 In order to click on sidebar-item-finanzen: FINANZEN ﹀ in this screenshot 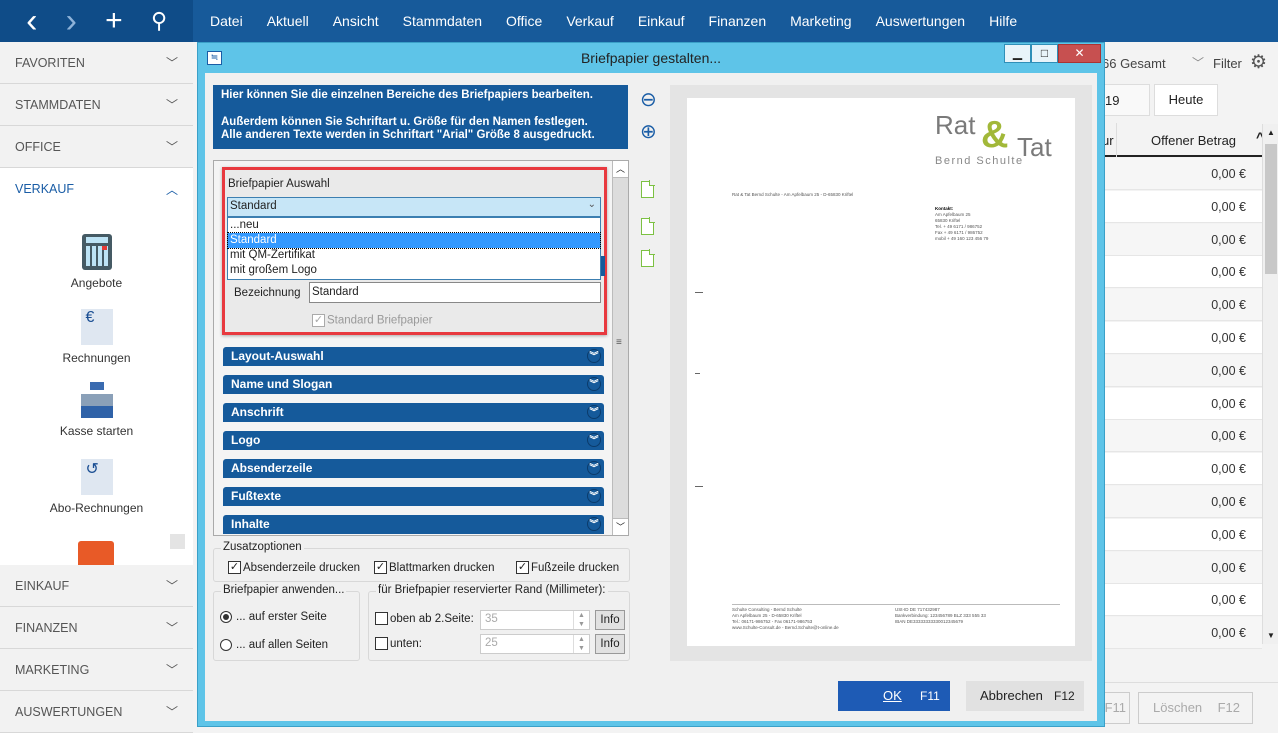, I will do `click(96, 628)`.